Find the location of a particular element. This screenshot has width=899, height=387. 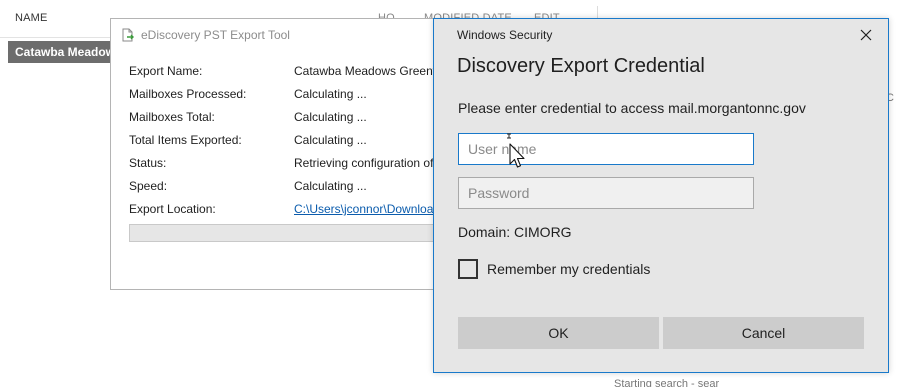

speed-label: Speed: is located at coordinates (148, 186).